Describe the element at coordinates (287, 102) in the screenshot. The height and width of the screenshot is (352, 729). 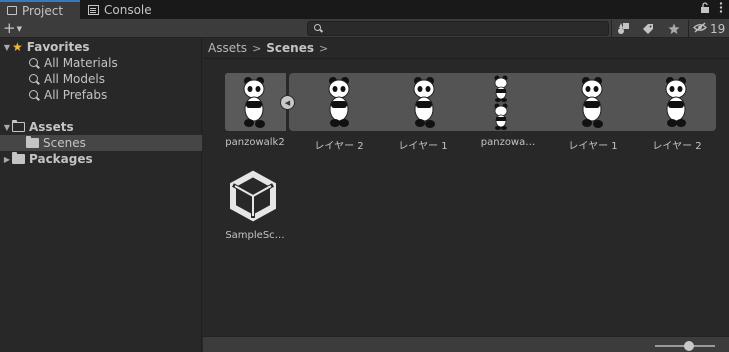
I see `collapse-sub-assets-button: ◀` at that location.